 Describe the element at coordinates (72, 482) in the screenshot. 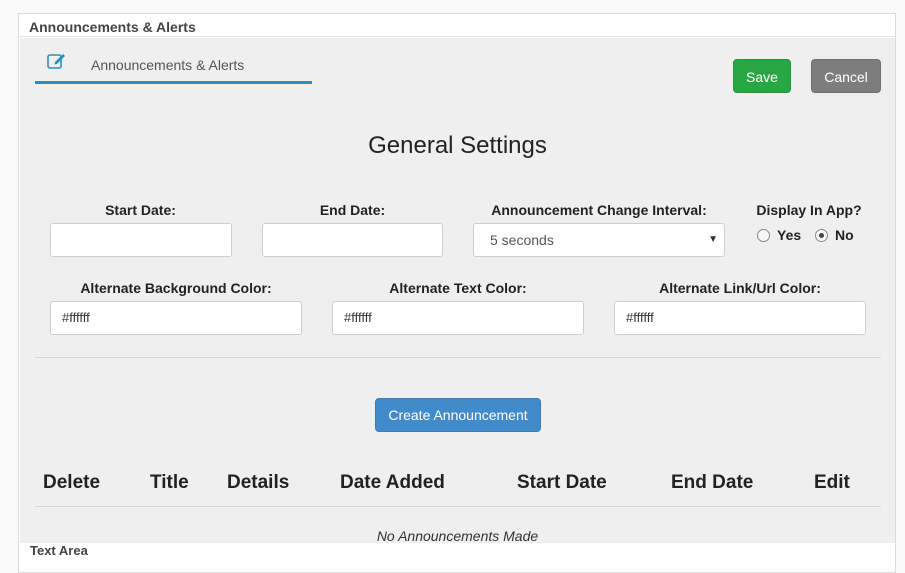

I see `column-header-delete: Delete` at that location.